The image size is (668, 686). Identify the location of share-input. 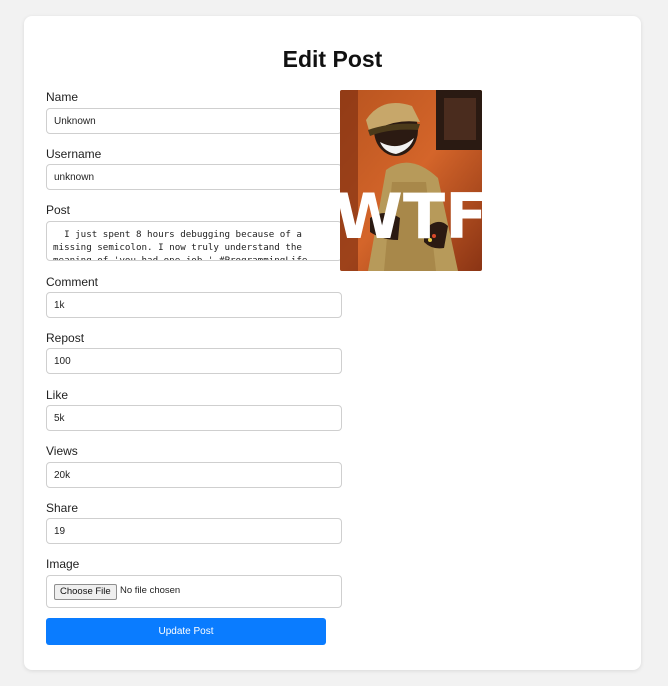
(194, 531).